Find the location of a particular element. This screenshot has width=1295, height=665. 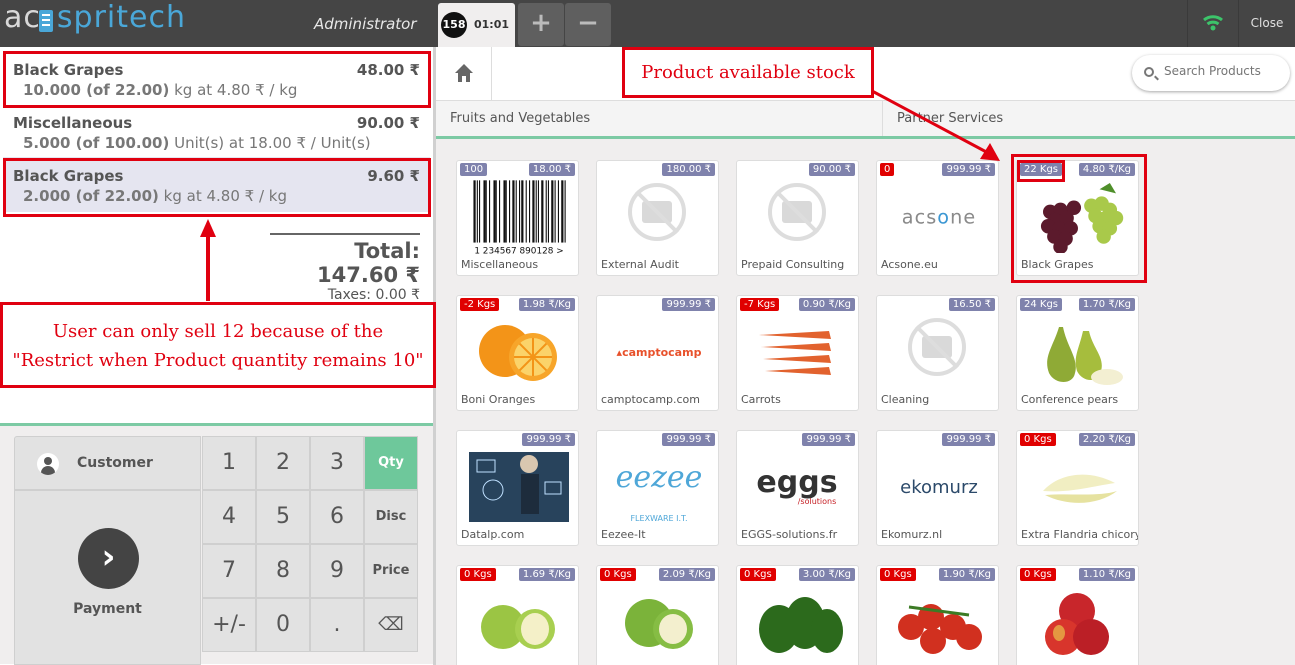

category-fruits-vegetables: Fruits and Vegetables is located at coordinates (659, 118).